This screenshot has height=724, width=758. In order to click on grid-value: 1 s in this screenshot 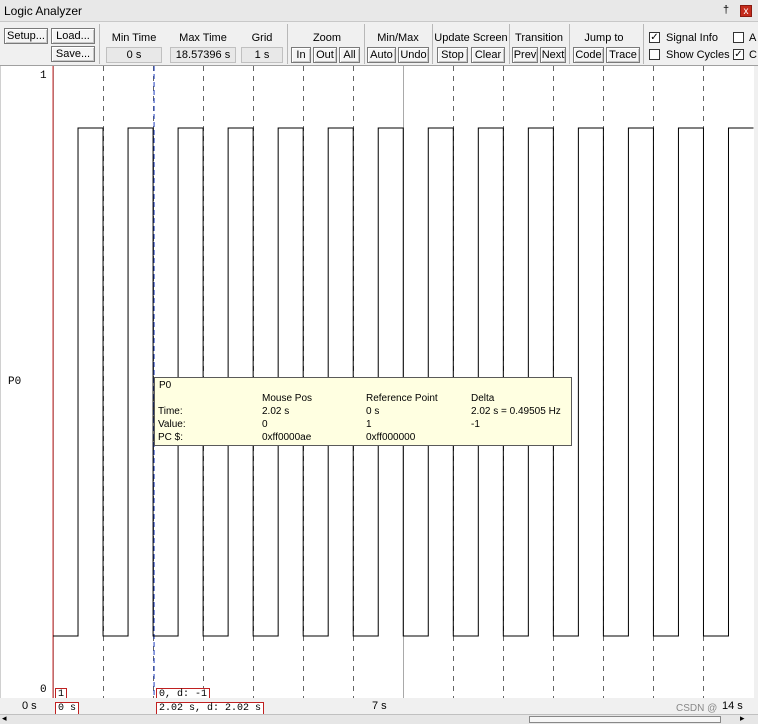, I will do `click(262, 55)`.